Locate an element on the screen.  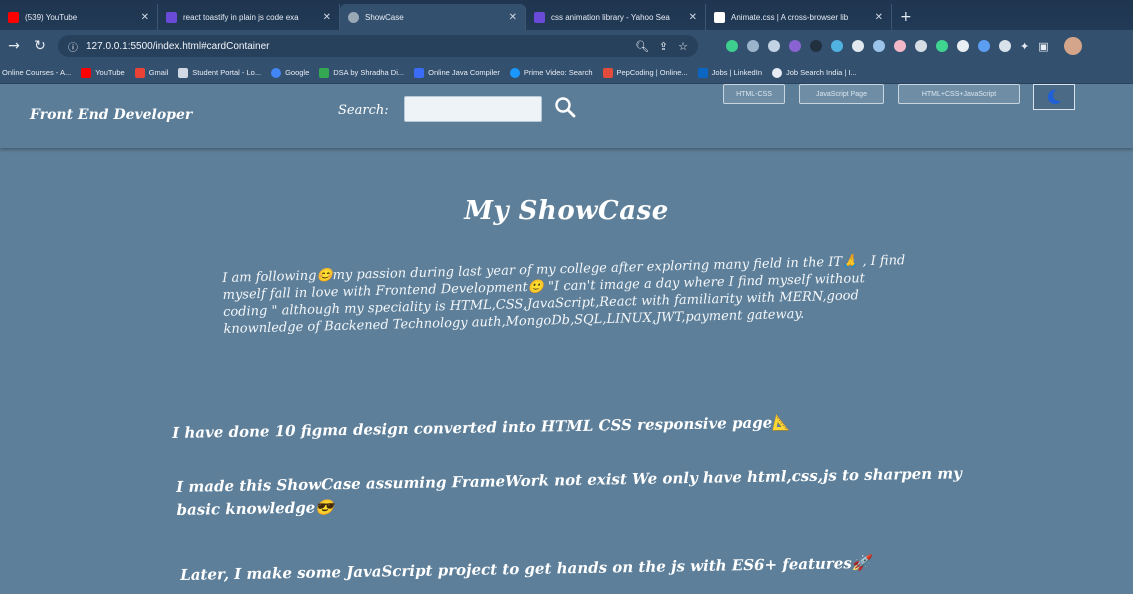
tab-react-toastify: react toastify in plain js code exa ✕ is located at coordinates (249, 17).